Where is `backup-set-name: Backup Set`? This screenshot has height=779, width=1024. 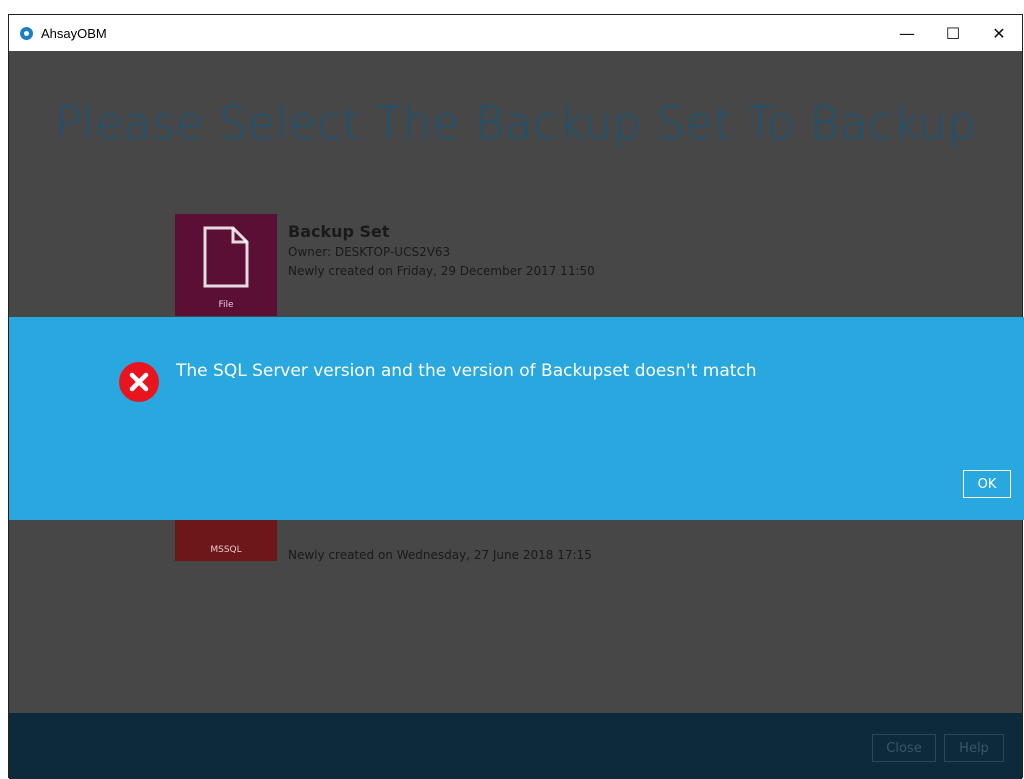 backup-set-name: Backup Set is located at coordinates (339, 231).